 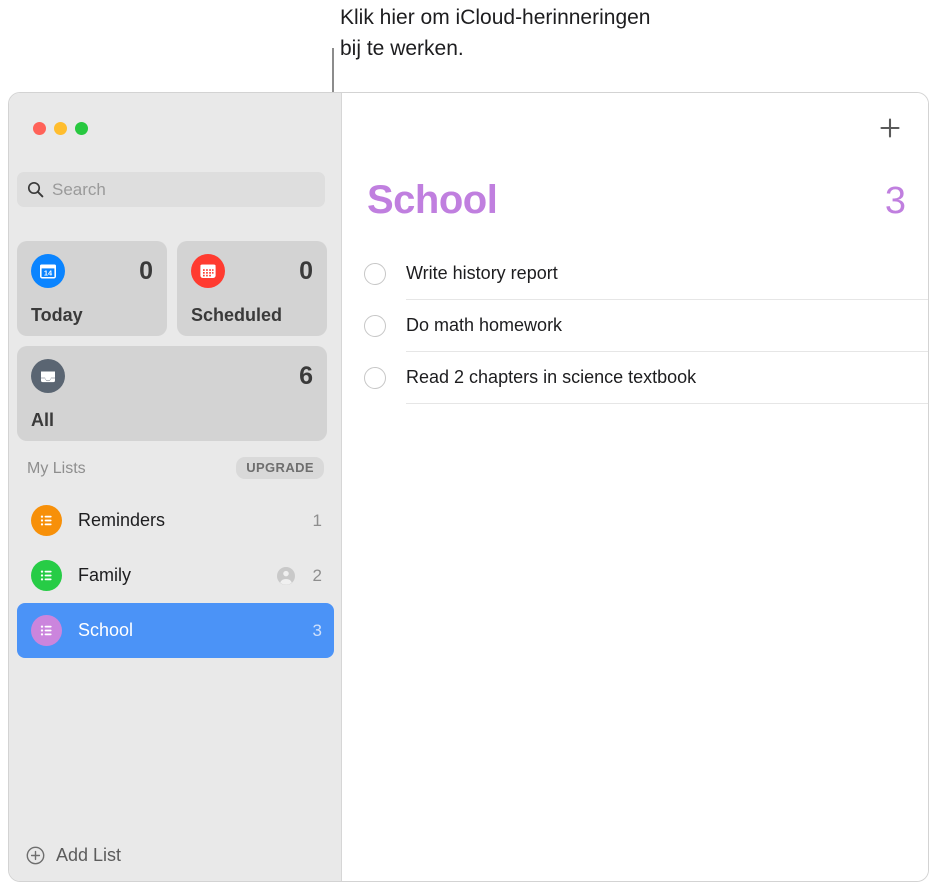 What do you see at coordinates (175, 471) in the screenshot?
I see `my-lists-section-header: My Lists UPGRADE` at bounding box center [175, 471].